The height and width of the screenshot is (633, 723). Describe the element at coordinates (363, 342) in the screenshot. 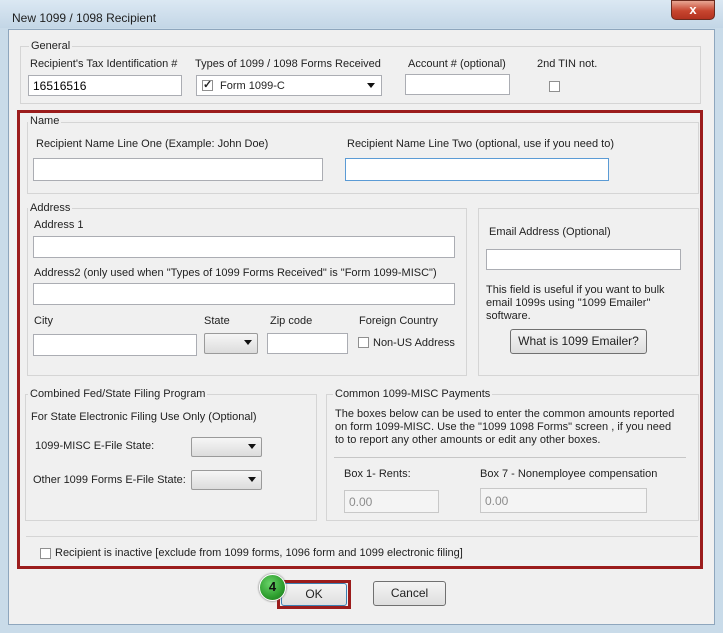

I see `non-us-checkbox` at that location.